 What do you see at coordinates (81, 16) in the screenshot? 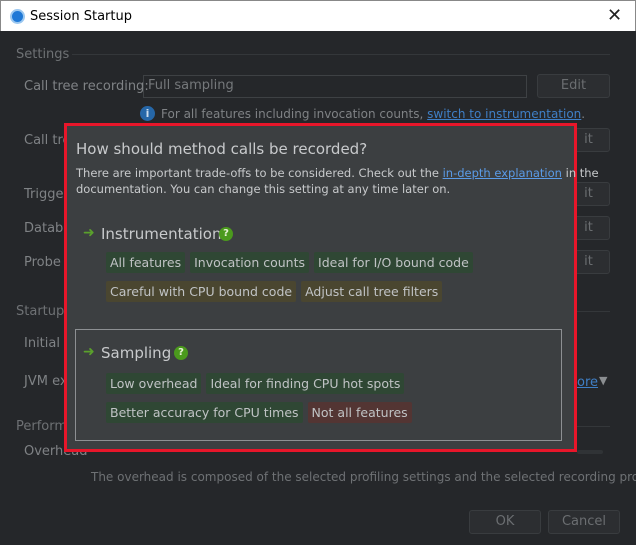
I see `window-title: Session Startup` at bounding box center [81, 16].